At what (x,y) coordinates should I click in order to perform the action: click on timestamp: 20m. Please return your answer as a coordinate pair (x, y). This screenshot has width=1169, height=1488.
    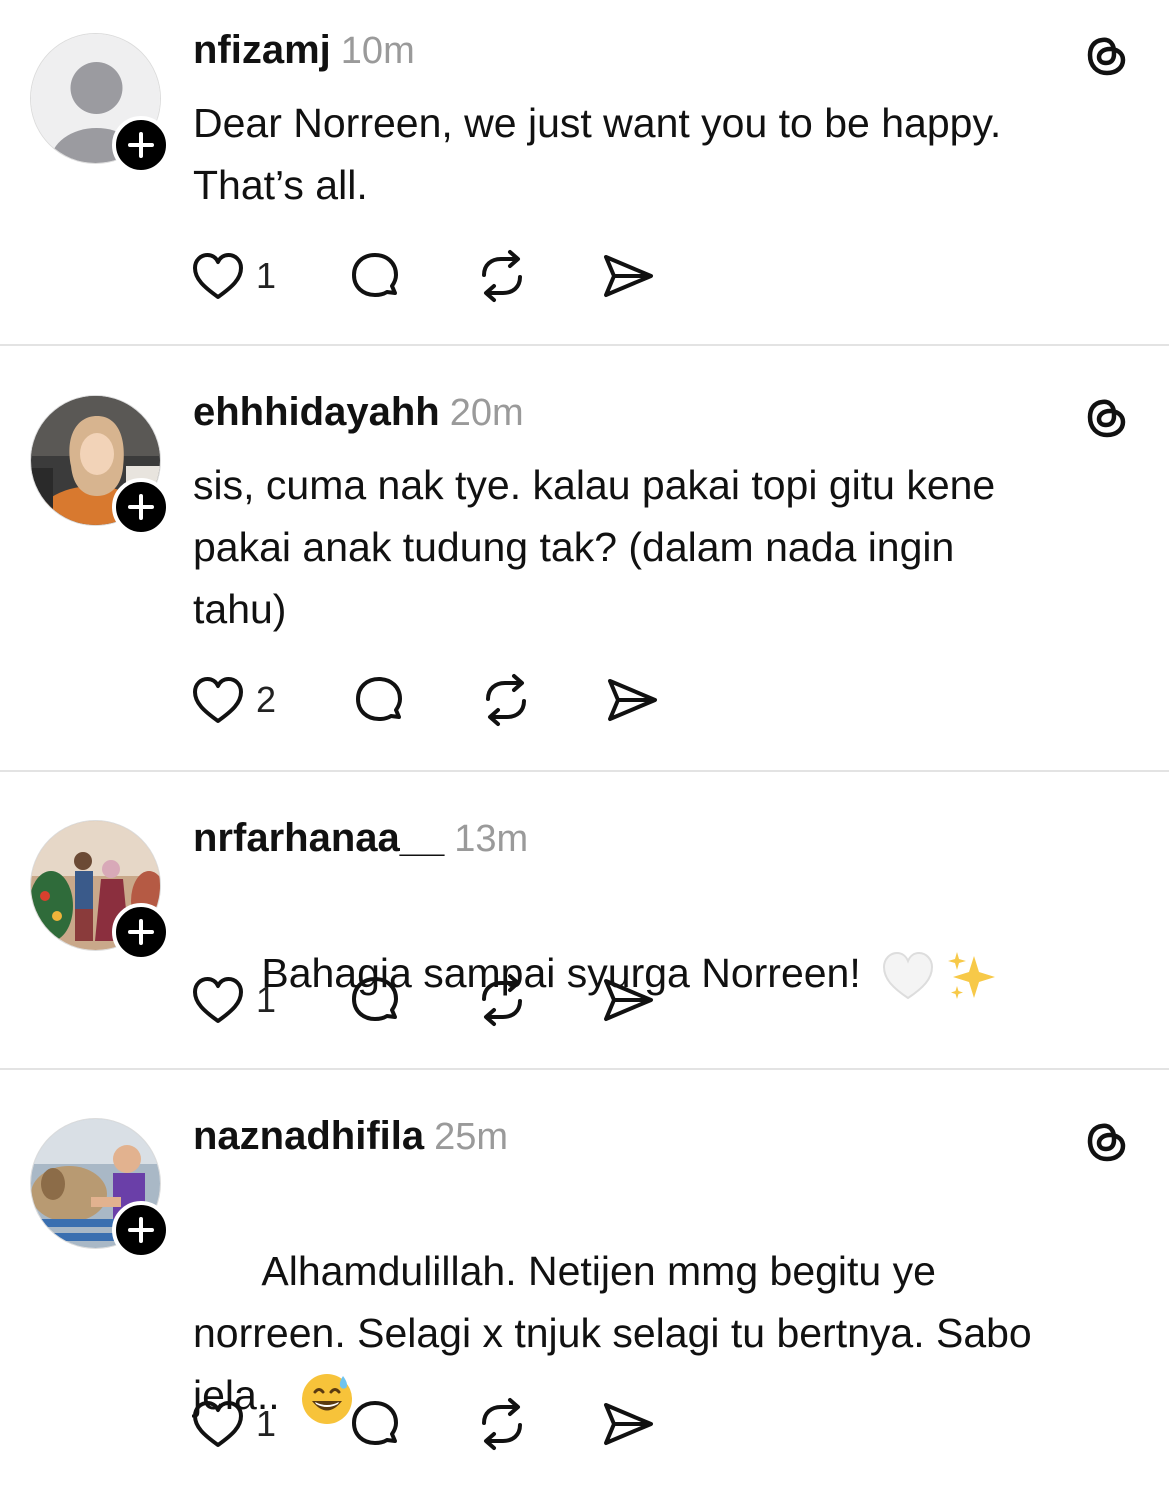
    Looking at the image, I should click on (486, 413).